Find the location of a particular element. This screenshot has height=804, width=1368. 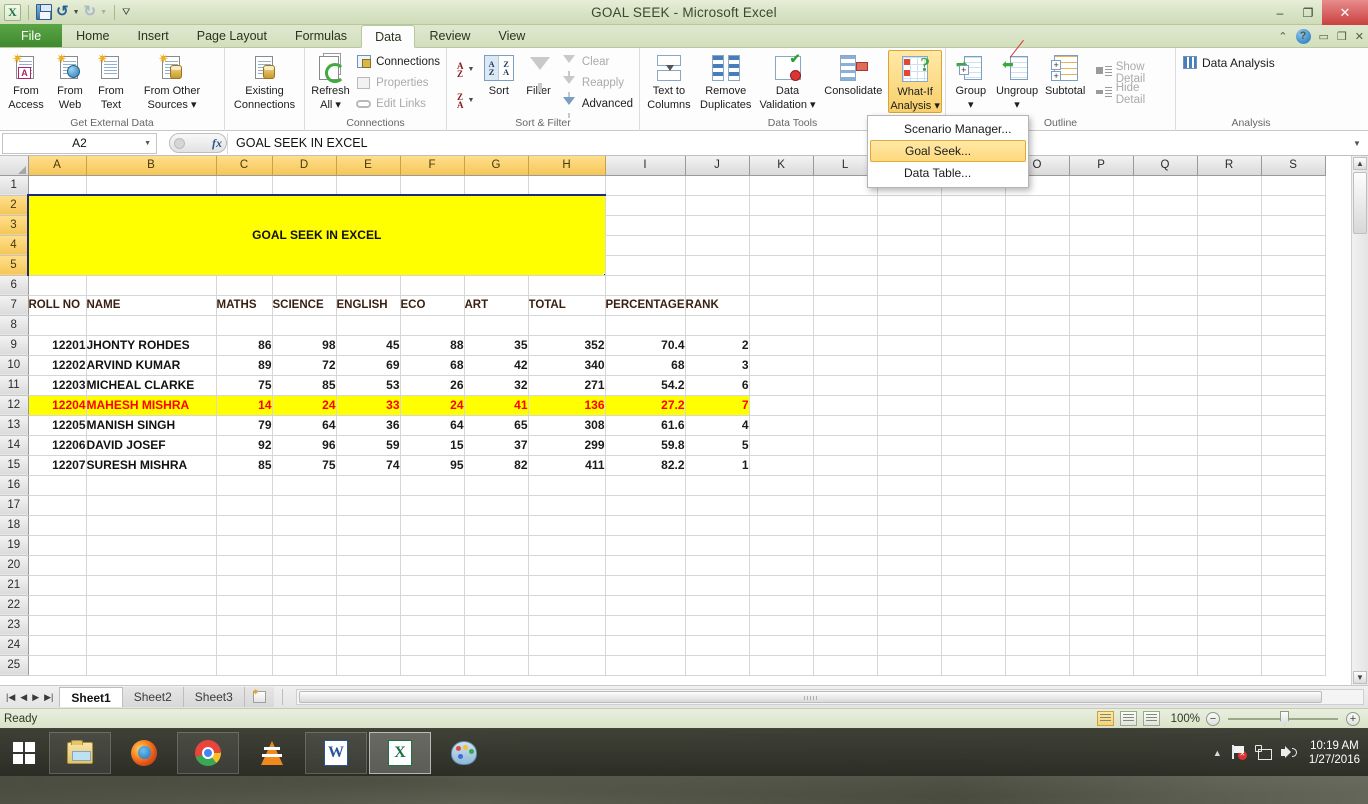

cell-C1 is located at coordinates (244, 185).